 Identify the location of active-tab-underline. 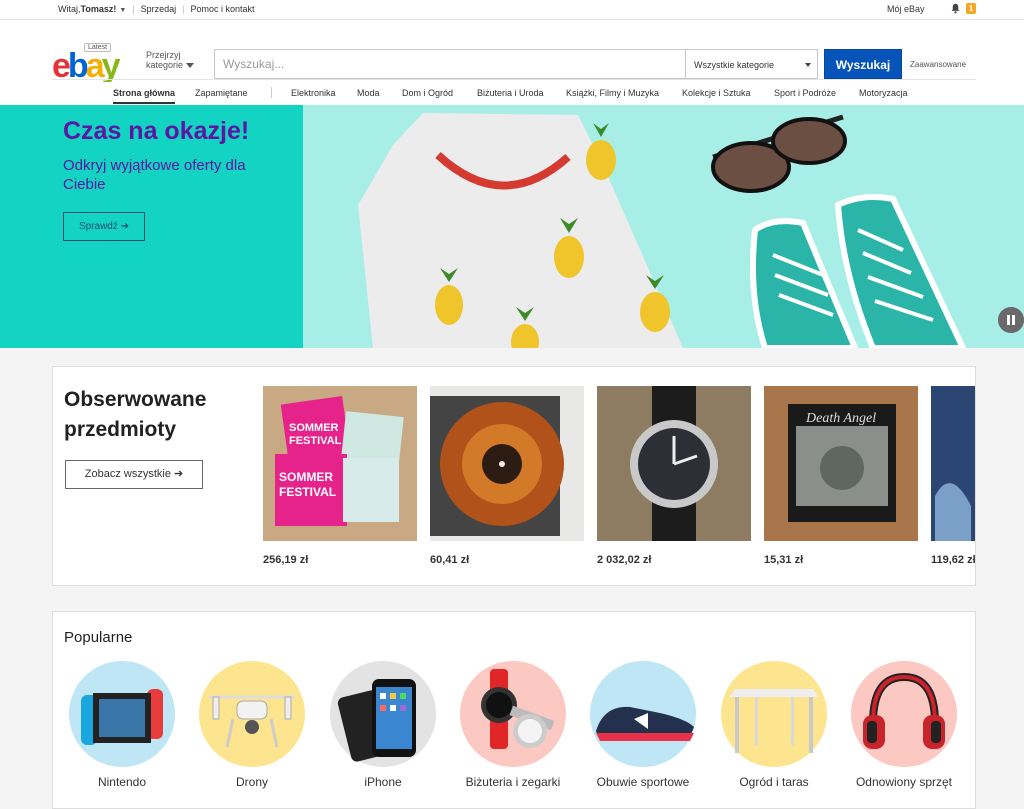
(144, 103).